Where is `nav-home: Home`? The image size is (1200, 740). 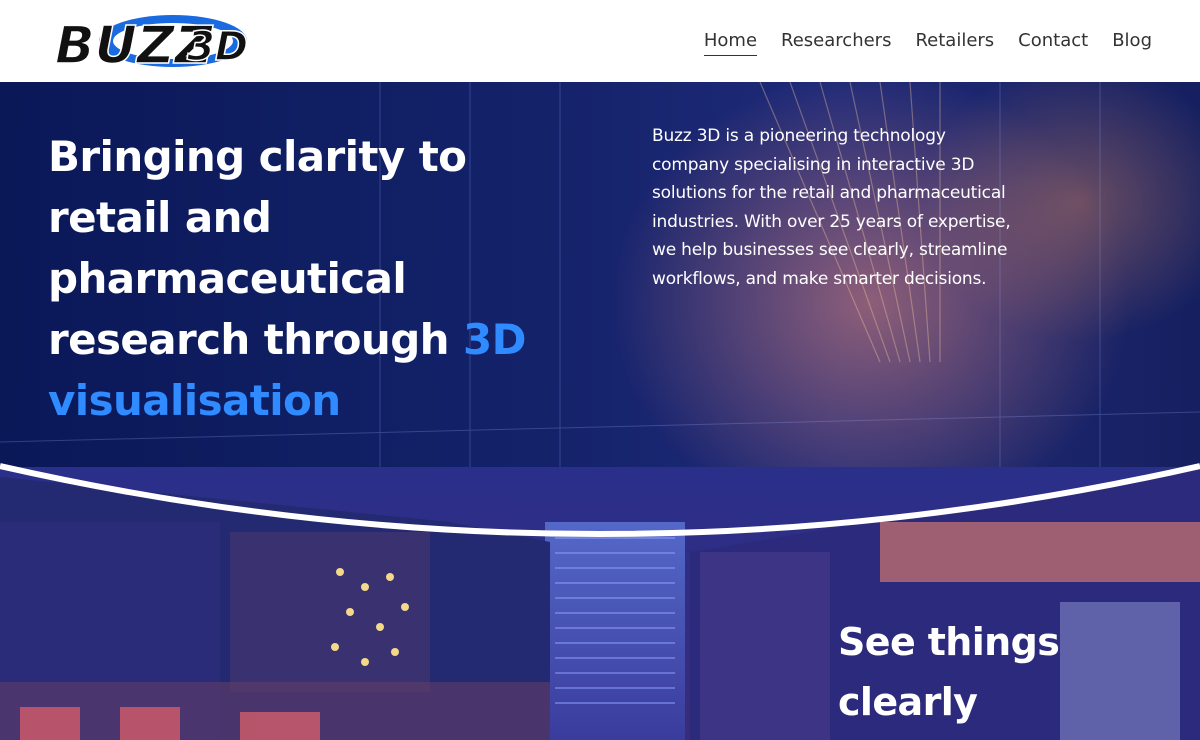
nav-home: Home is located at coordinates (730, 43).